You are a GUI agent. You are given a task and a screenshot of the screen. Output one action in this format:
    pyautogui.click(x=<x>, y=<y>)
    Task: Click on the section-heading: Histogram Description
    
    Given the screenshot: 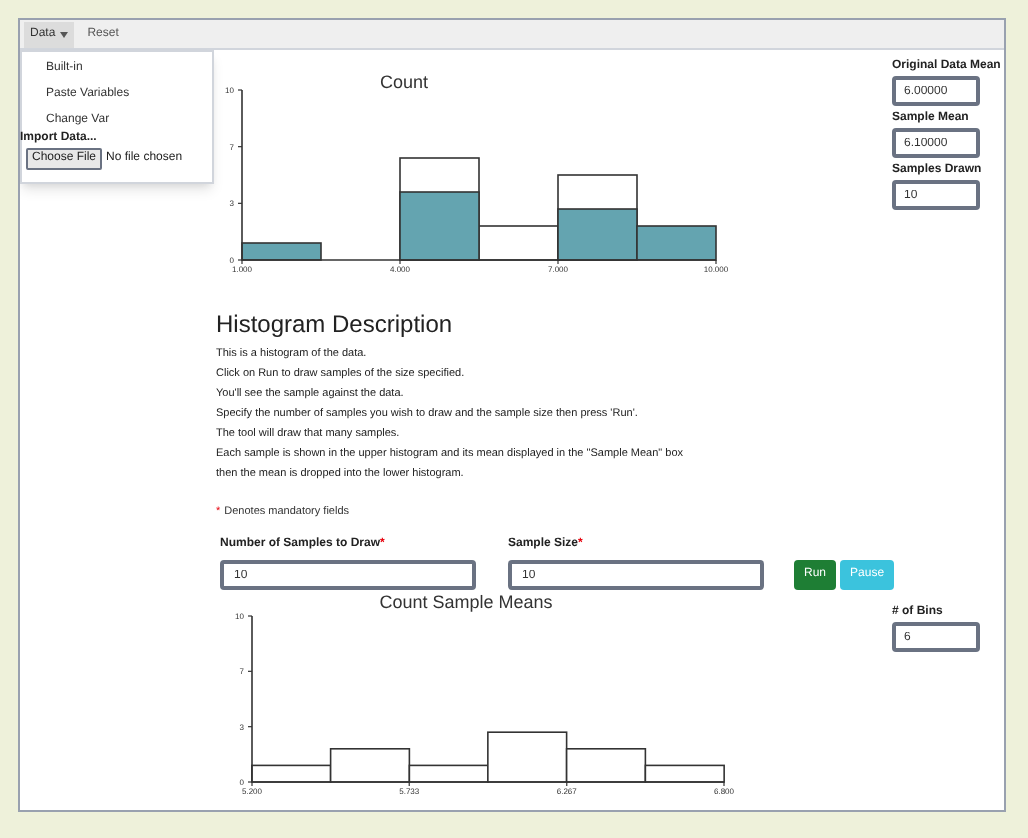 What is the action you would take?
    pyautogui.click(x=335, y=324)
    